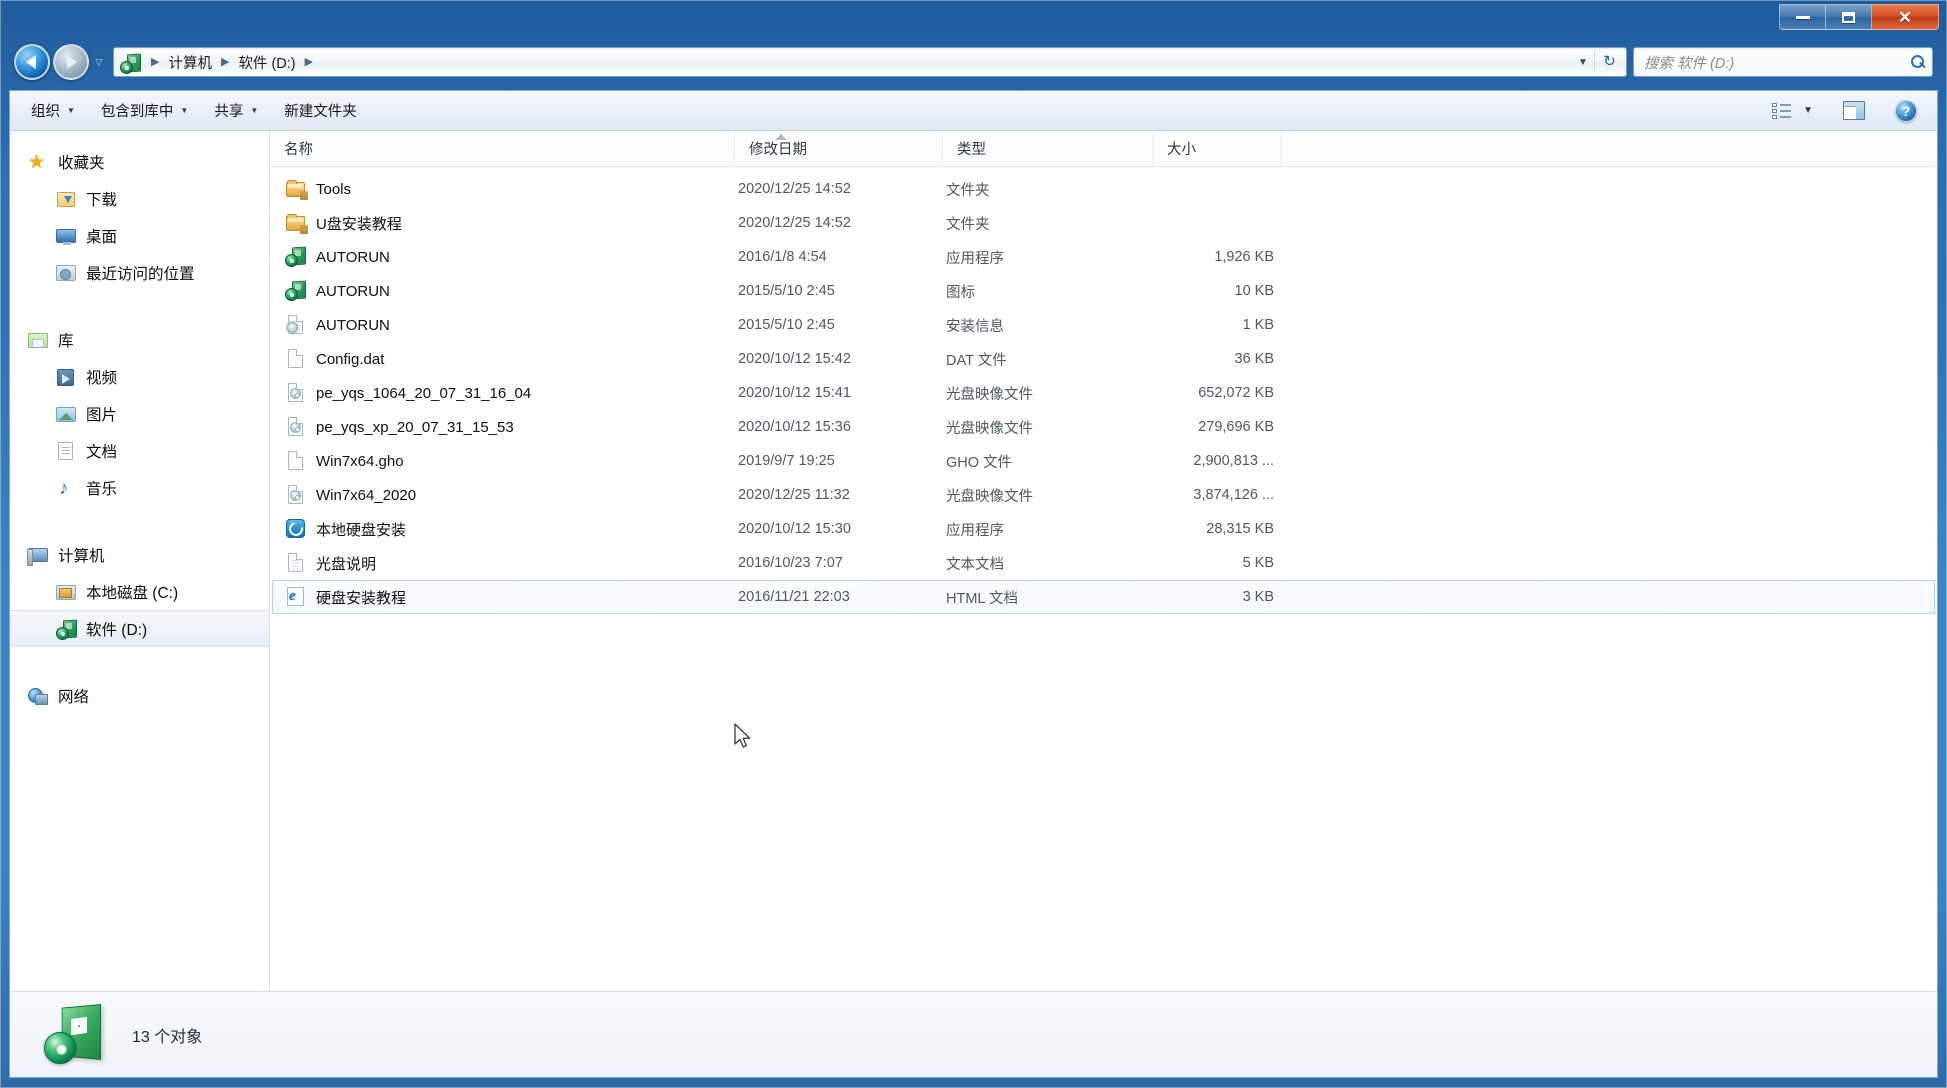  What do you see at coordinates (794, 359) in the screenshot?
I see `file-date-cell: 2020/10/12 15:42` at bounding box center [794, 359].